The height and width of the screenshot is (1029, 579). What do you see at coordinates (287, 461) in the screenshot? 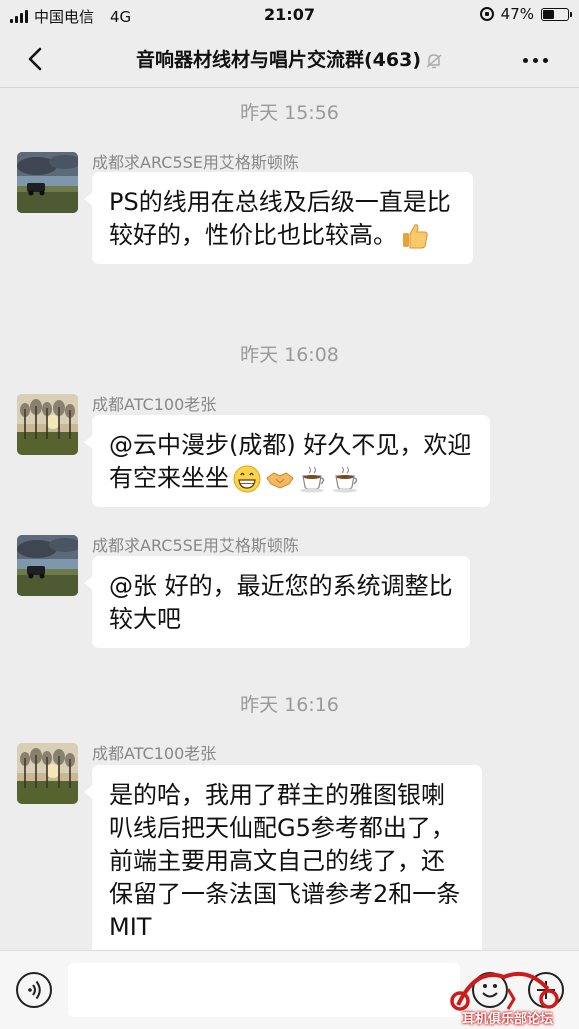
I see `message-bubble: @云中漫步(成都) 好久不见，欢迎有空来坐坐` at bounding box center [287, 461].